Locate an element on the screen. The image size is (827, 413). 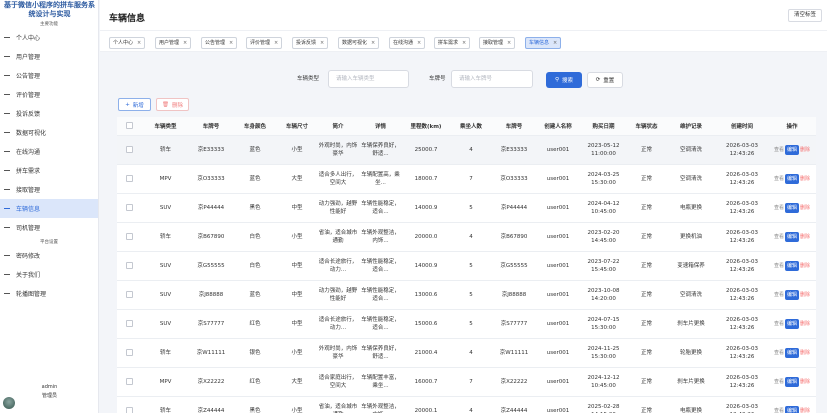
sidebar-item-8: 接取管理 is located at coordinates (49, 189).